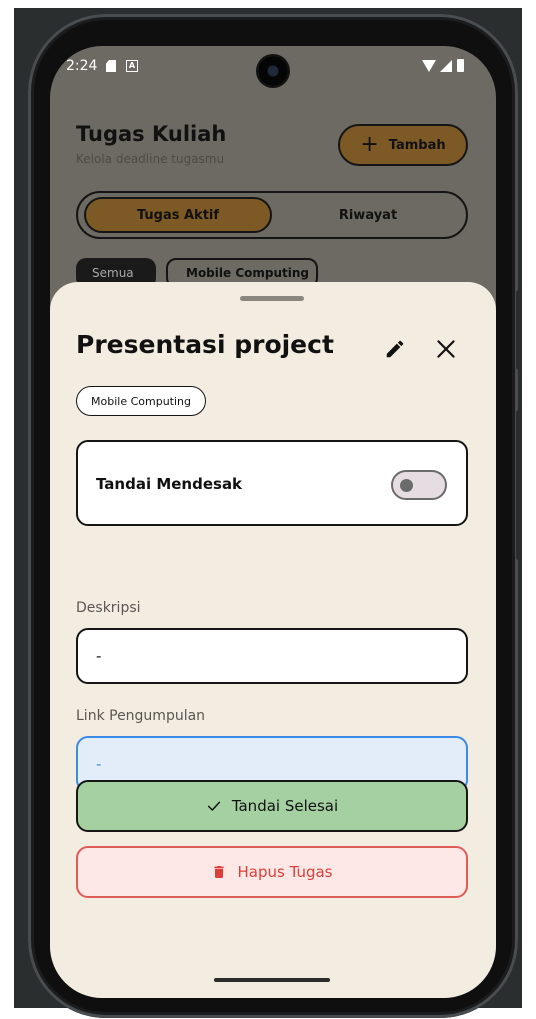 This screenshot has width=536, height=1019. I want to click on link-label: Link Pengumpulan, so click(141, 716).